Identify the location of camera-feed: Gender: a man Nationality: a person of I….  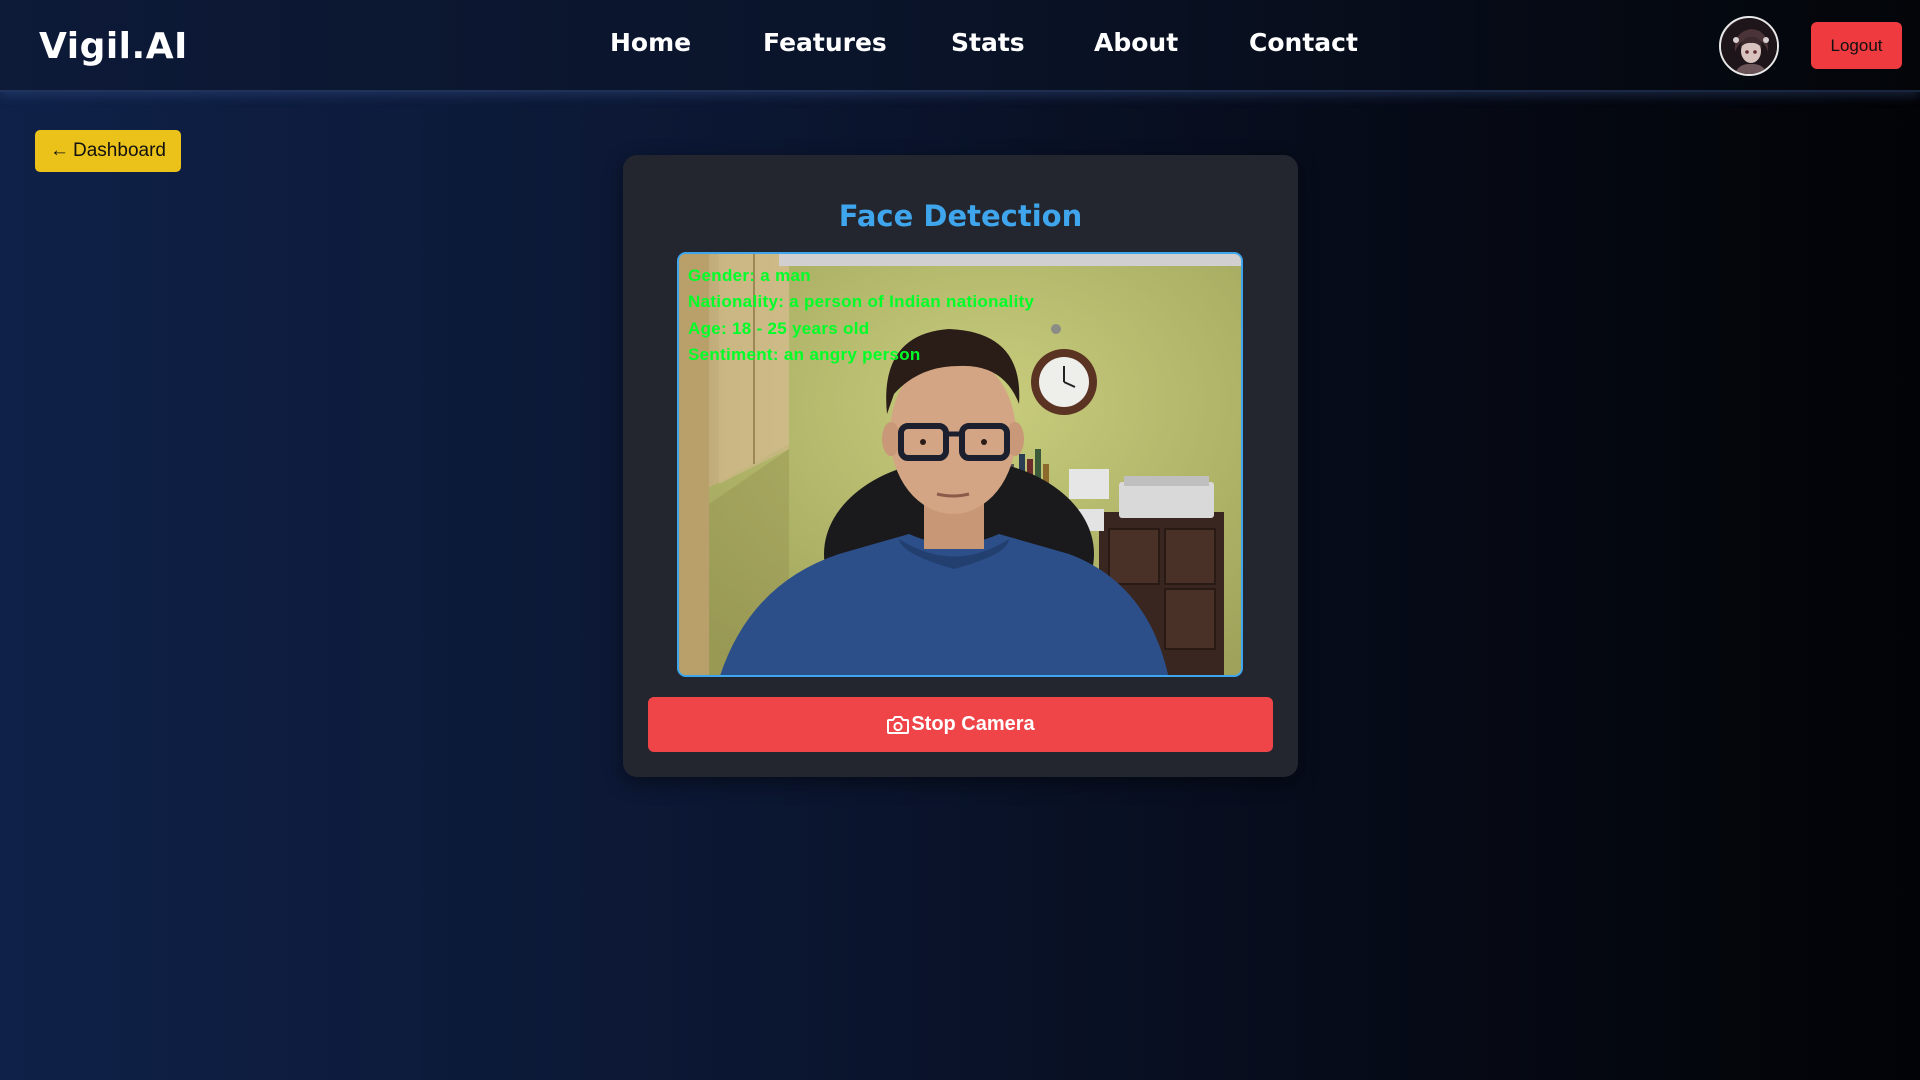
(960, 464).